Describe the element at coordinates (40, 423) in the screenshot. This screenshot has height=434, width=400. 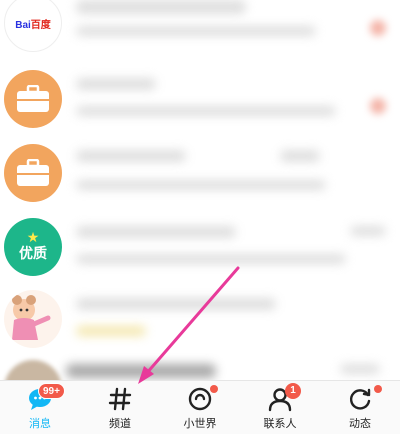
I see `tab-label: 消息` at that location.